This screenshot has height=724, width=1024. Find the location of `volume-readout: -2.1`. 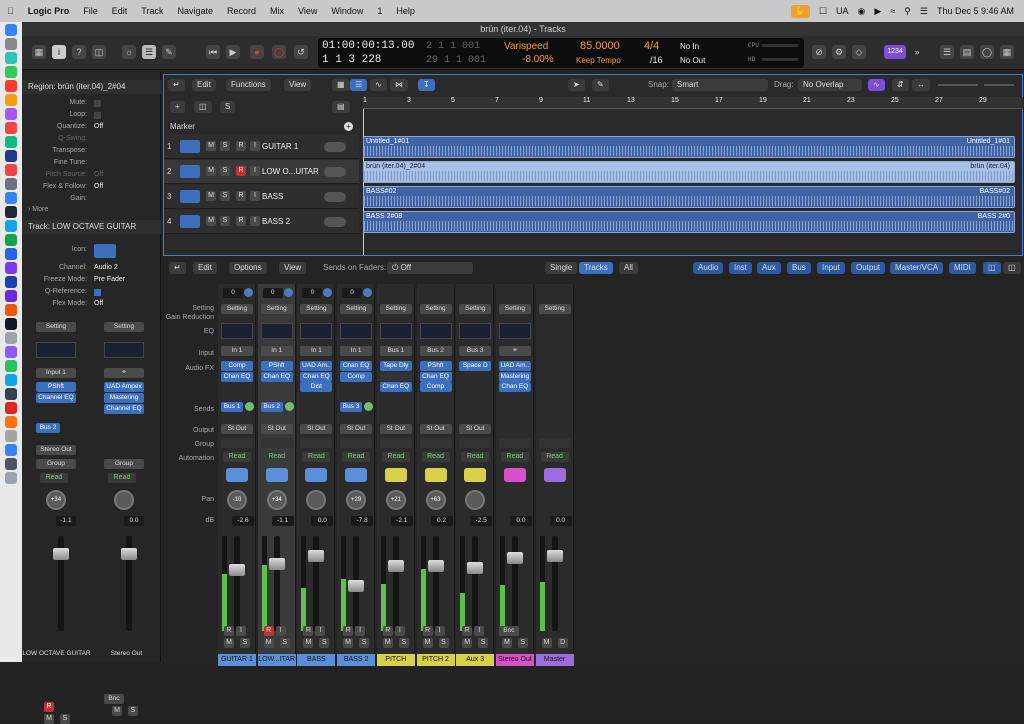

volume-readout: -2.1 is located at coordinates (401, 521).